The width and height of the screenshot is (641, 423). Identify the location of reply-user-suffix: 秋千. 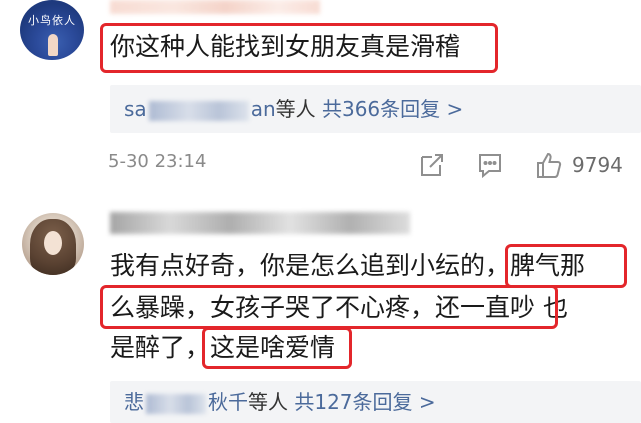
(228, 402).